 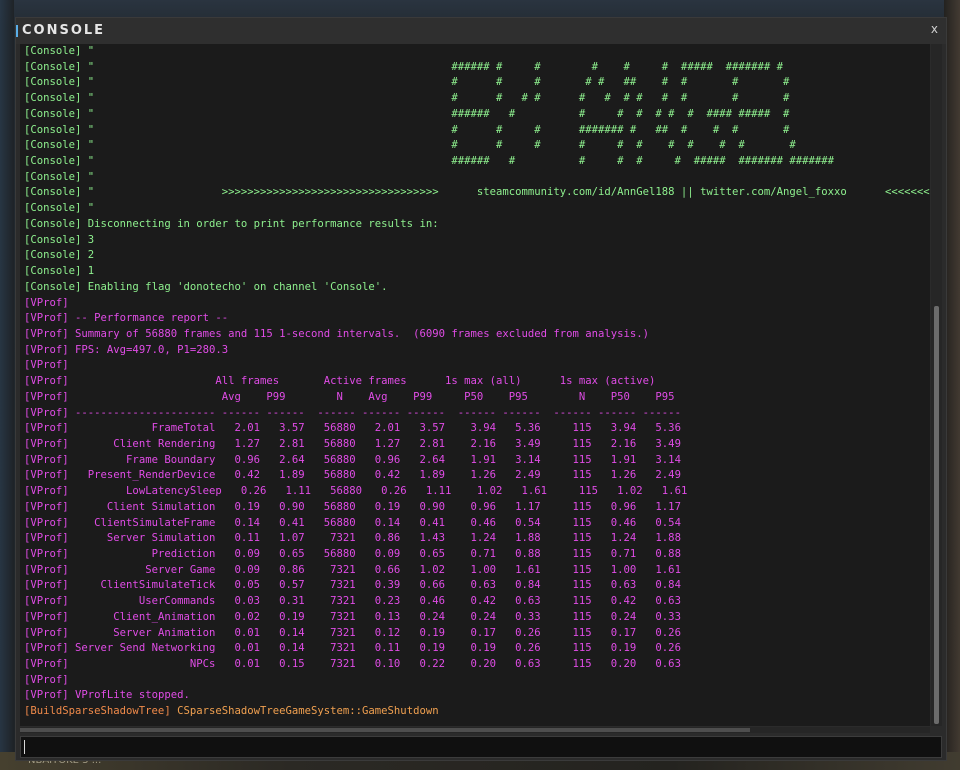 What do you see at coordinates (477, 256) in the screenshot?
I see `console-line: [Console] 2` at bounding box center [477, 256].